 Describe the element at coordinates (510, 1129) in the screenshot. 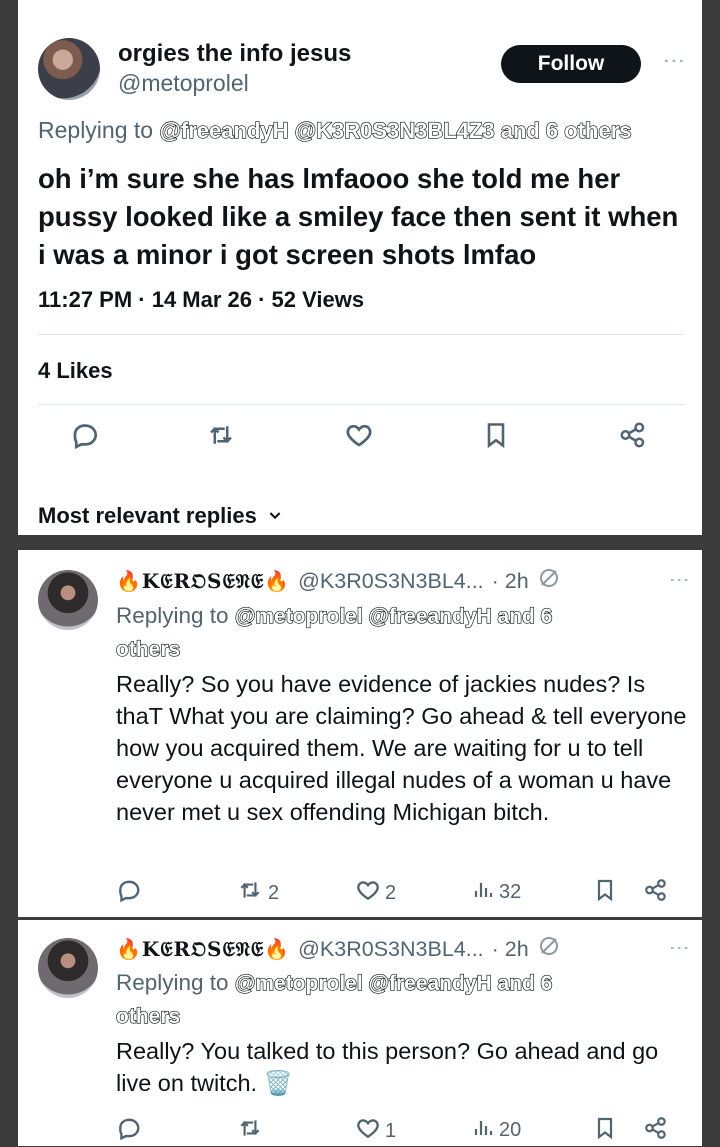

I see `views-count: 20` at that location.